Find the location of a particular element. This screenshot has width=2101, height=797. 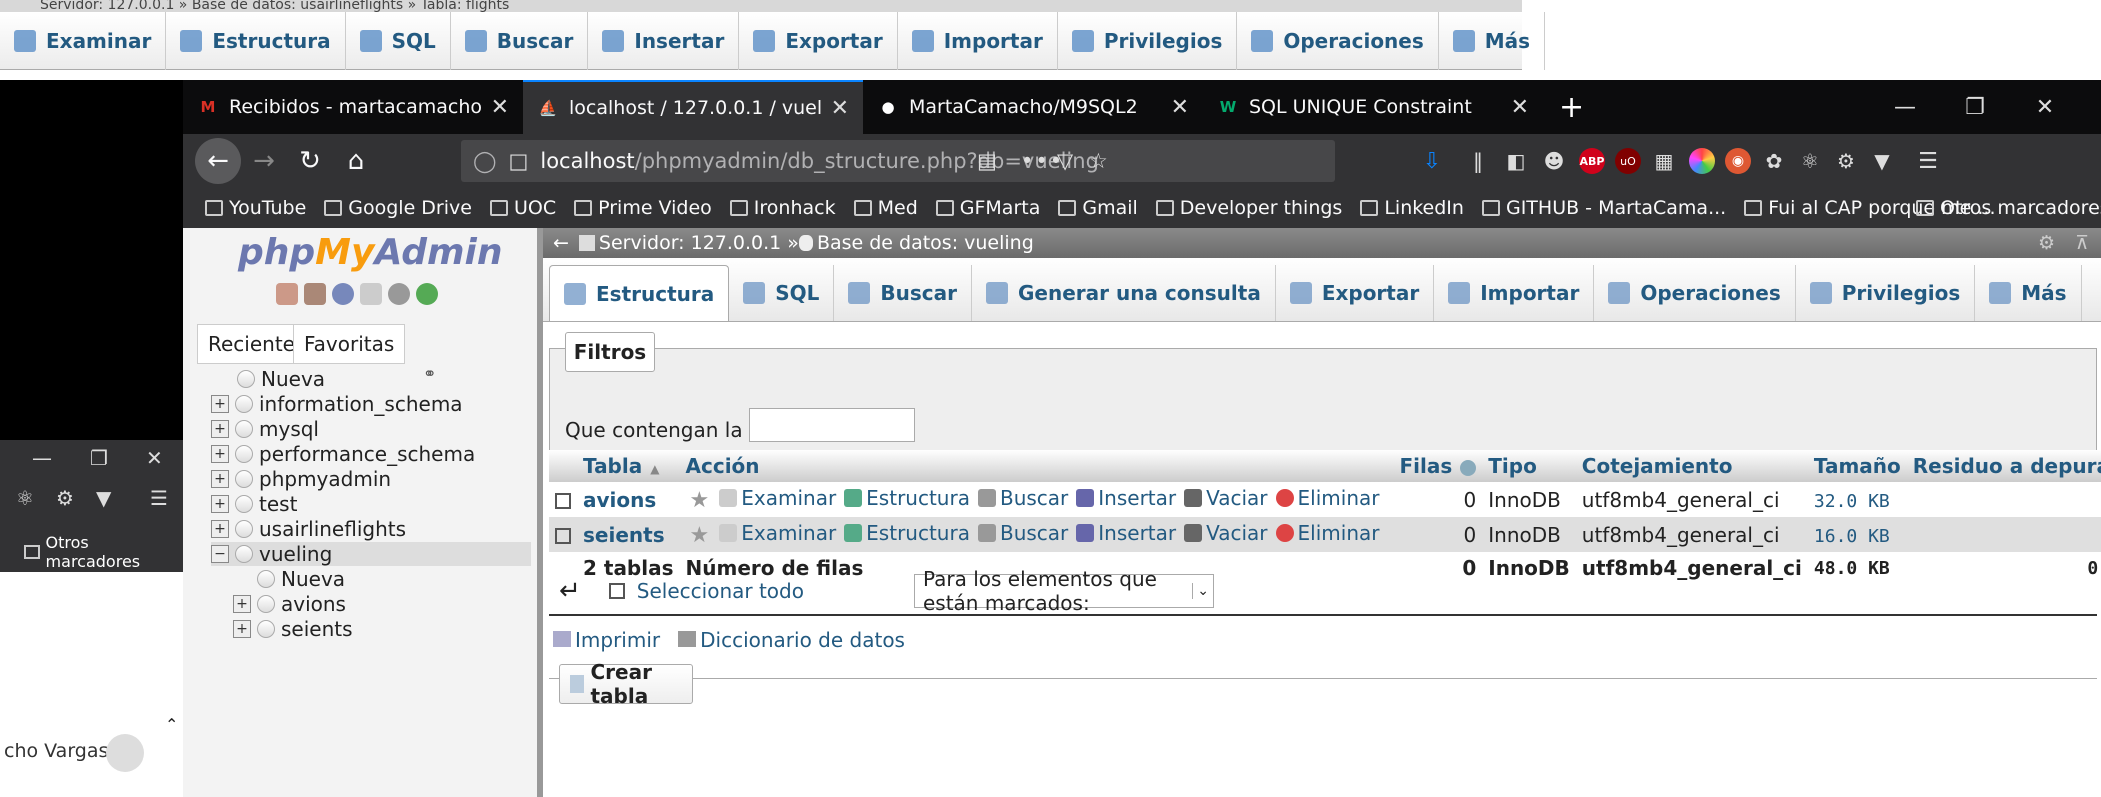

browse-action: Examinar is located at coordinates (777, 533).